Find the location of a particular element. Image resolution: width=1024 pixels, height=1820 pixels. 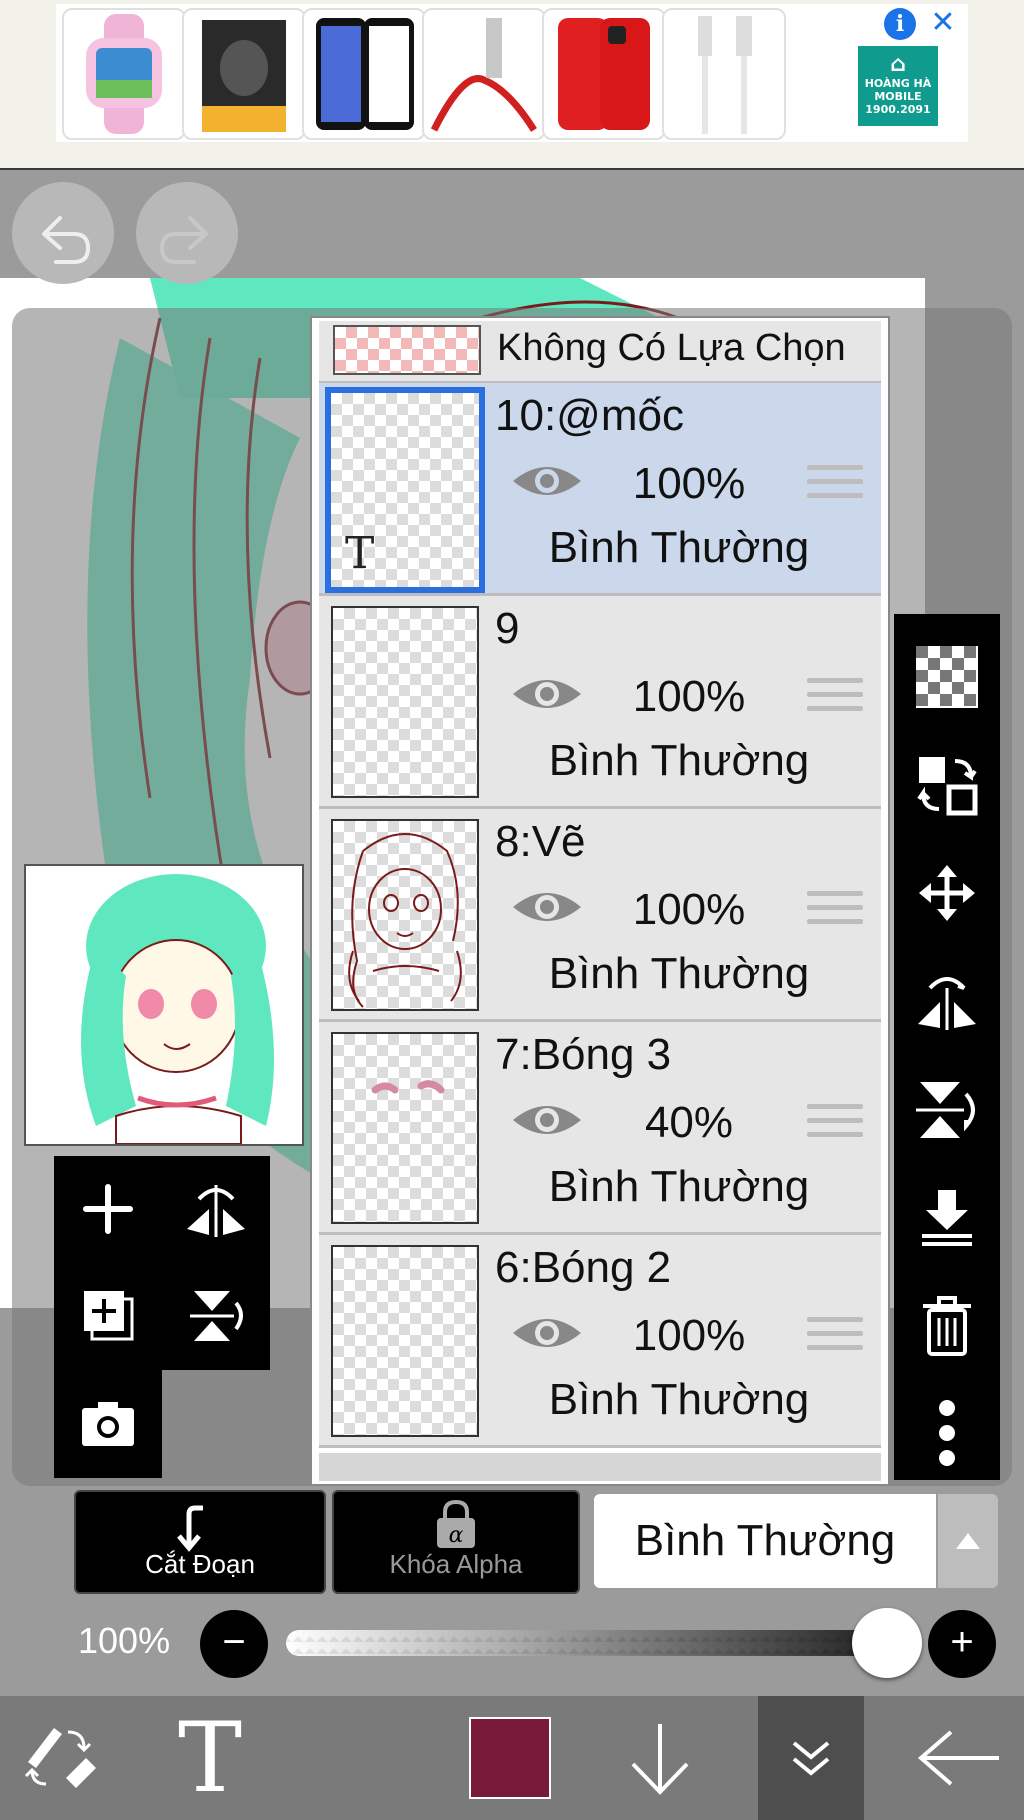

lineart-thumbnail is located at coordinates (405, 920).